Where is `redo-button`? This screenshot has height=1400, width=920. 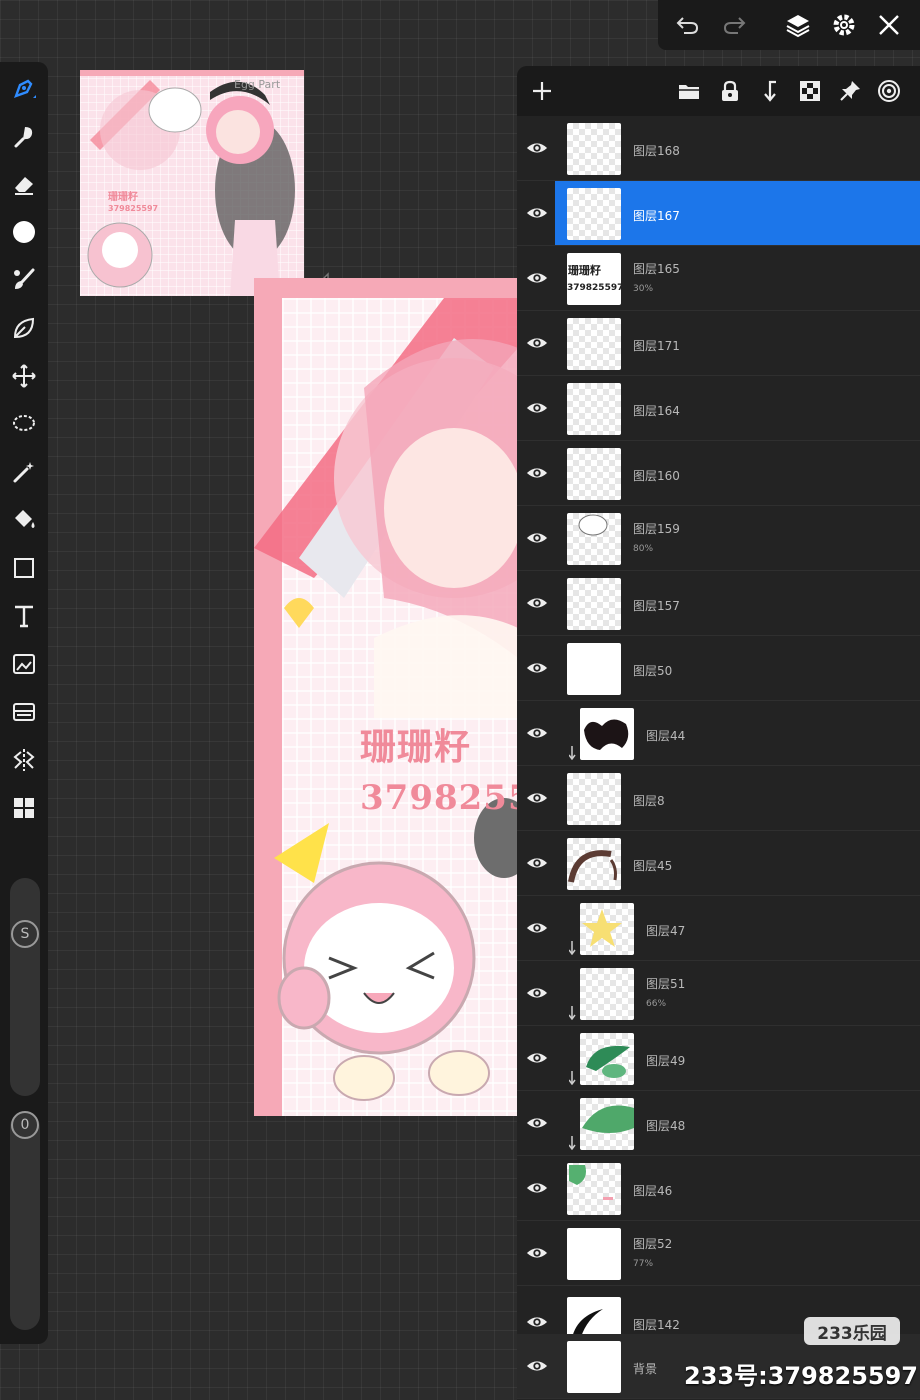
redo-button is located at coordinates (735, 25).